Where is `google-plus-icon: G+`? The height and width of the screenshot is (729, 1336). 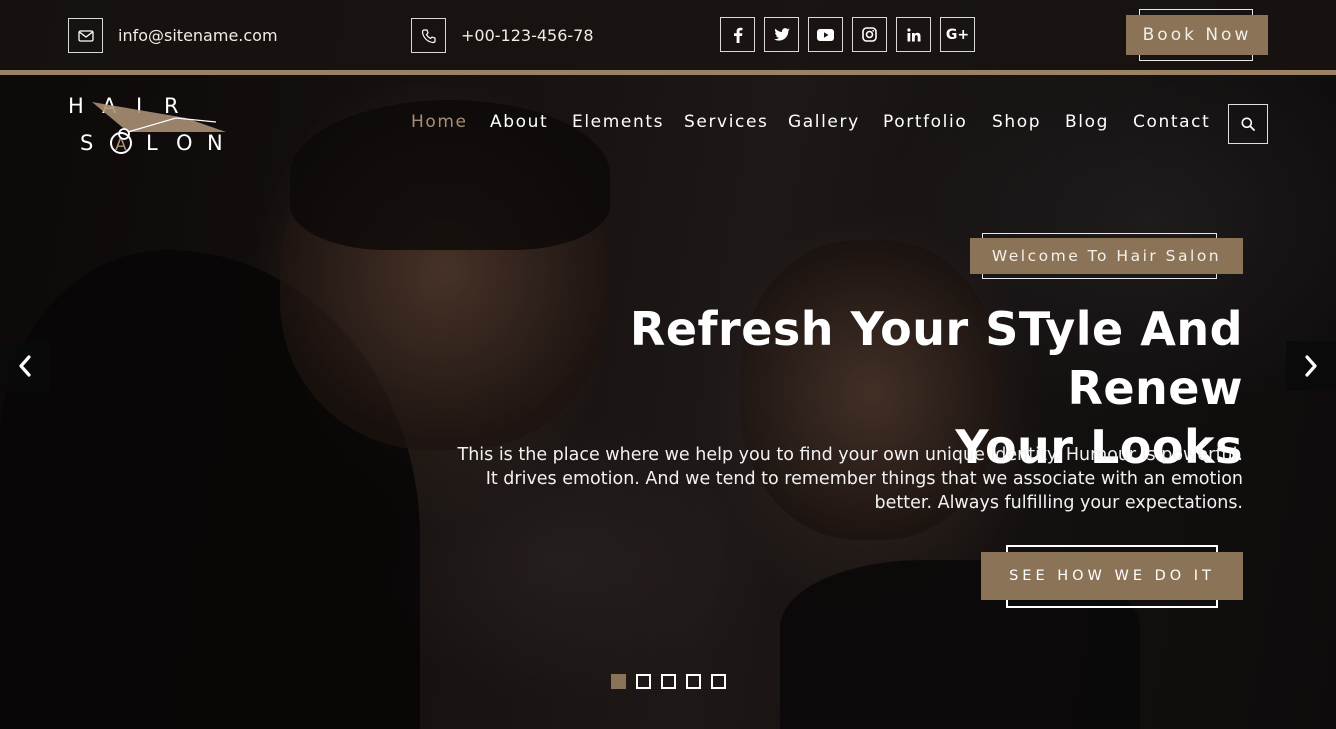 google-plus-icon: G+ is located at coordinates (957, 34).